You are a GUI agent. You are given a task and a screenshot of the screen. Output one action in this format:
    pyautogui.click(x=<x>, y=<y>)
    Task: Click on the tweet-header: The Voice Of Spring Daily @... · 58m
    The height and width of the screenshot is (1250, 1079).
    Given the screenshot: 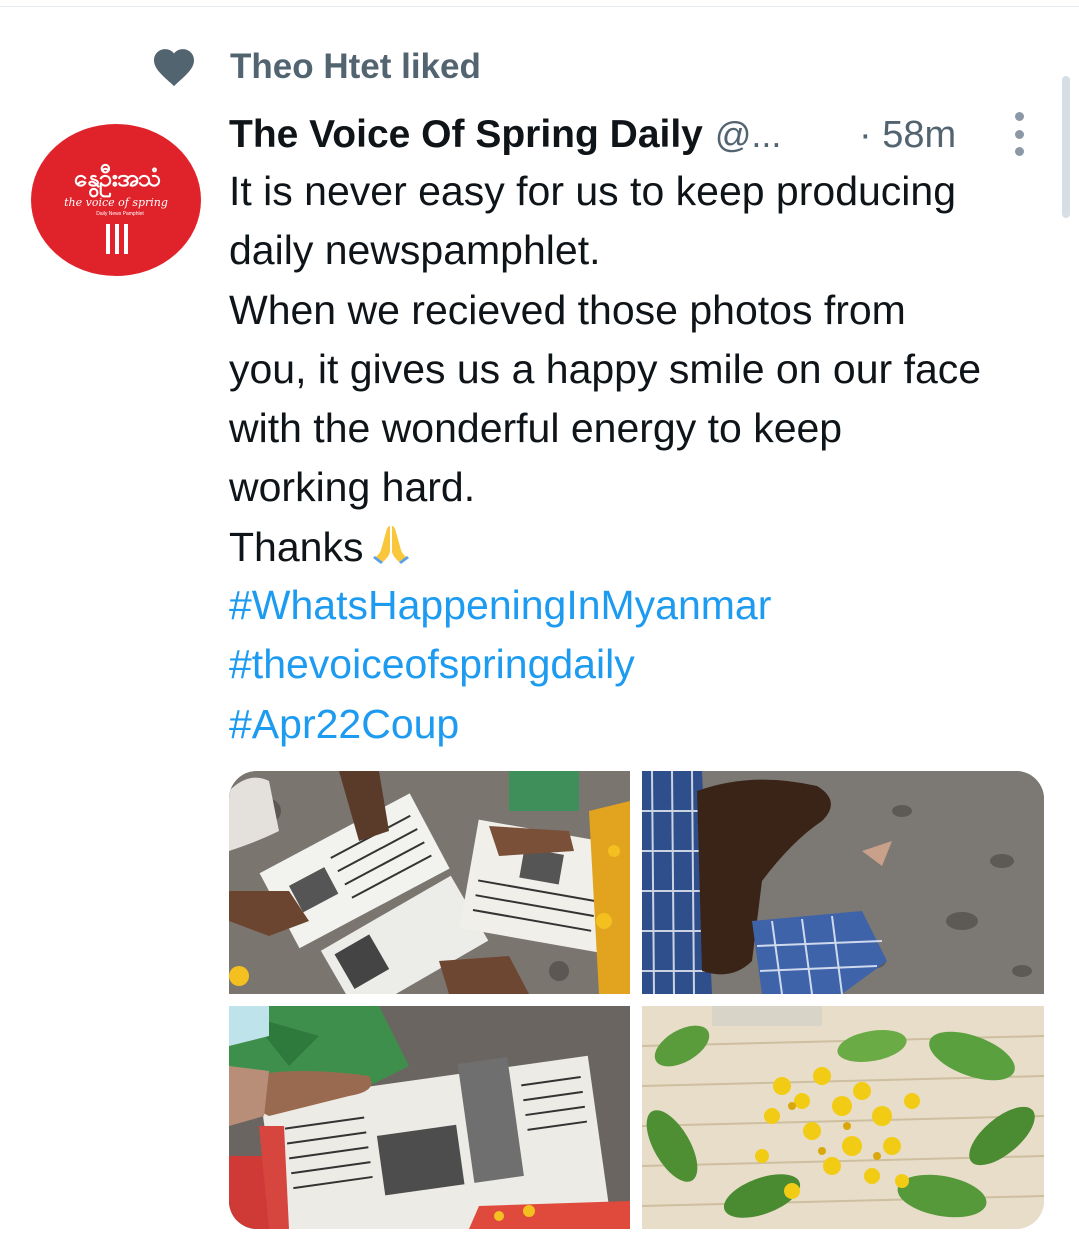 What is the action you would take?
    pyautogui.click(x=644, y=135)
    